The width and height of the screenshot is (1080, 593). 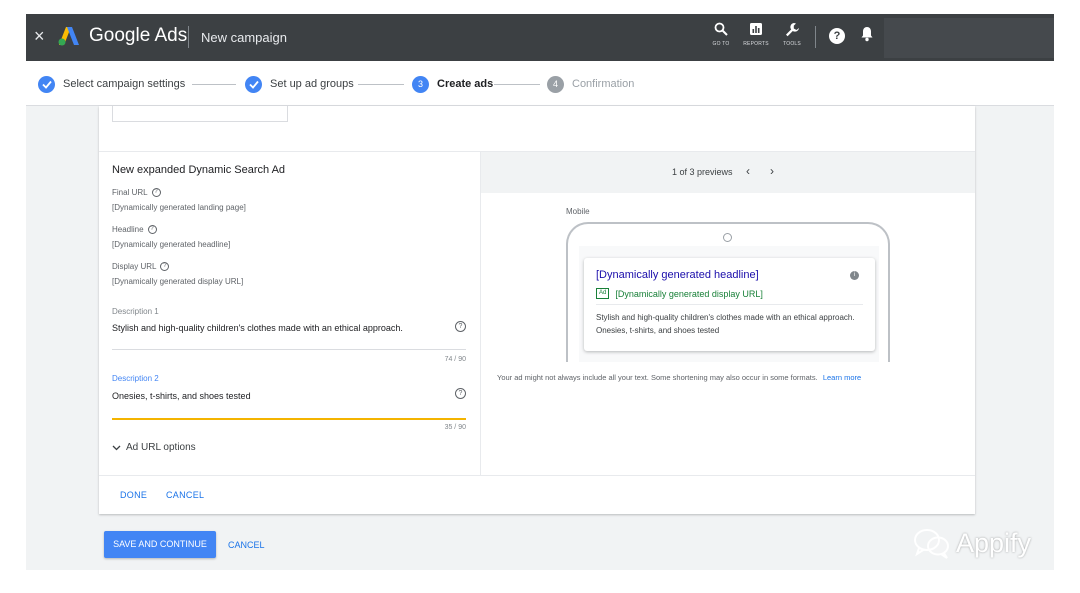 I want to click on ad-badge: Ad, so click(x=603, y=293).